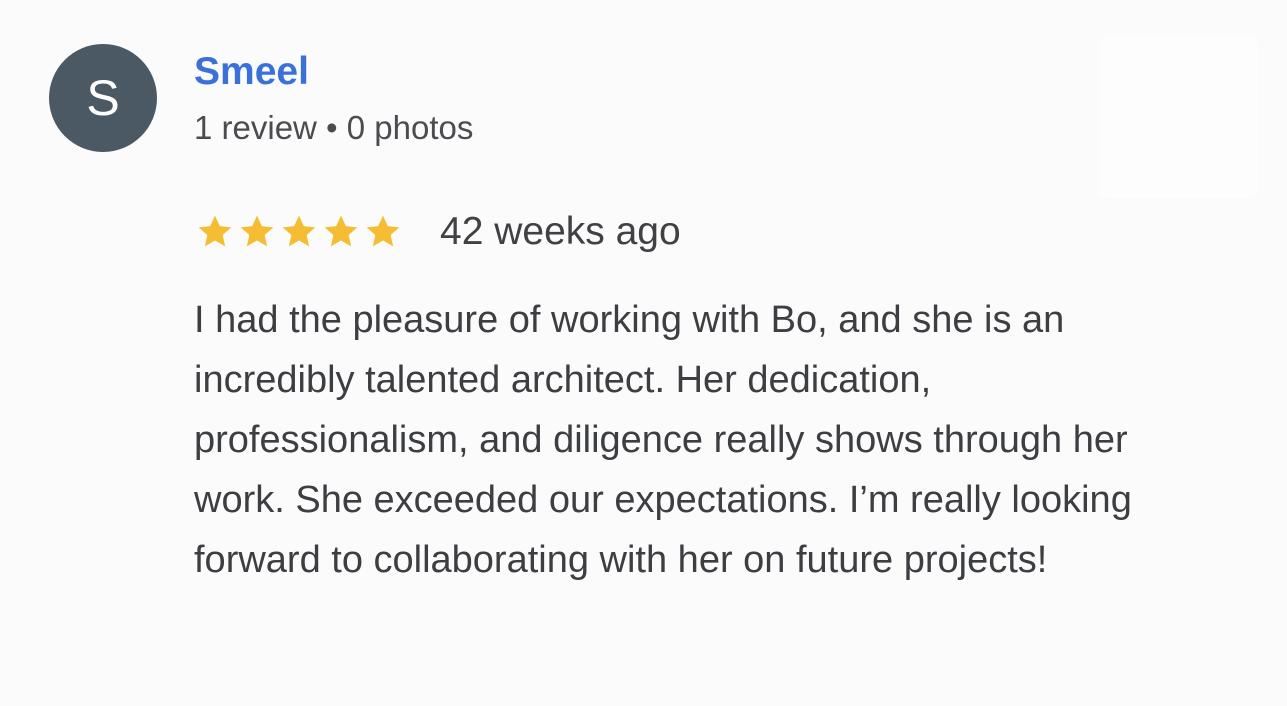 The width and height of the screenshot is (1287, 706). What do you see at coordinates (334, 127) in the screenshot?
I see `reviewer-stats: 1 review • 0 photos` at bounding box center [334, 127].